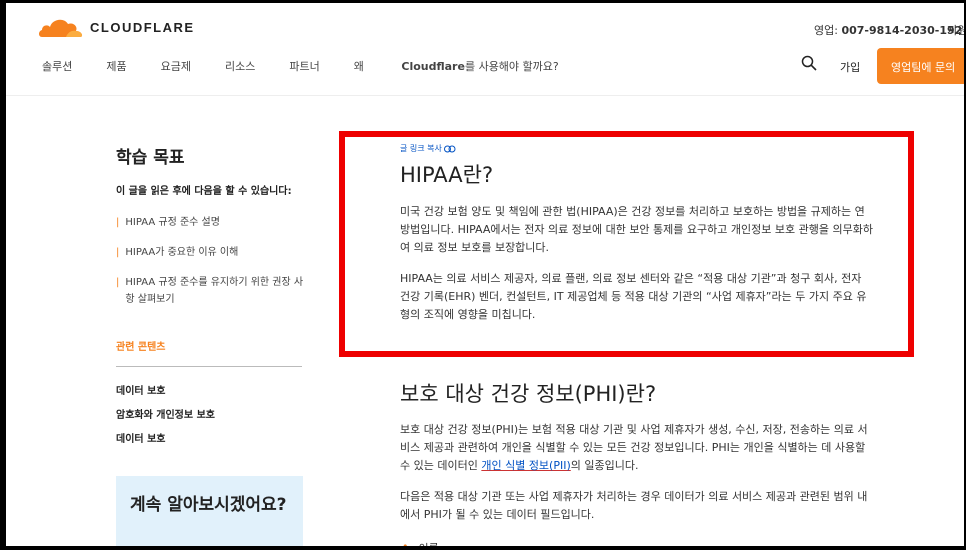 This screenshot has height=550, width=966. I want to click on objectives-lead: 이 글을 읽은 후에 다음을 할 수 있습니다:, so click(204, 191).